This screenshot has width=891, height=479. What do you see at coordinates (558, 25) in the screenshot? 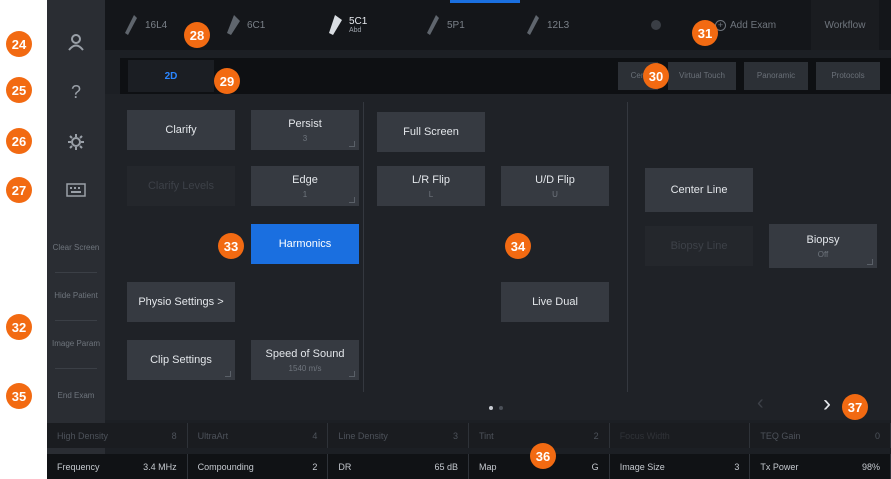
I see `probe-label: 12L3` at bounding box center [558, 25].